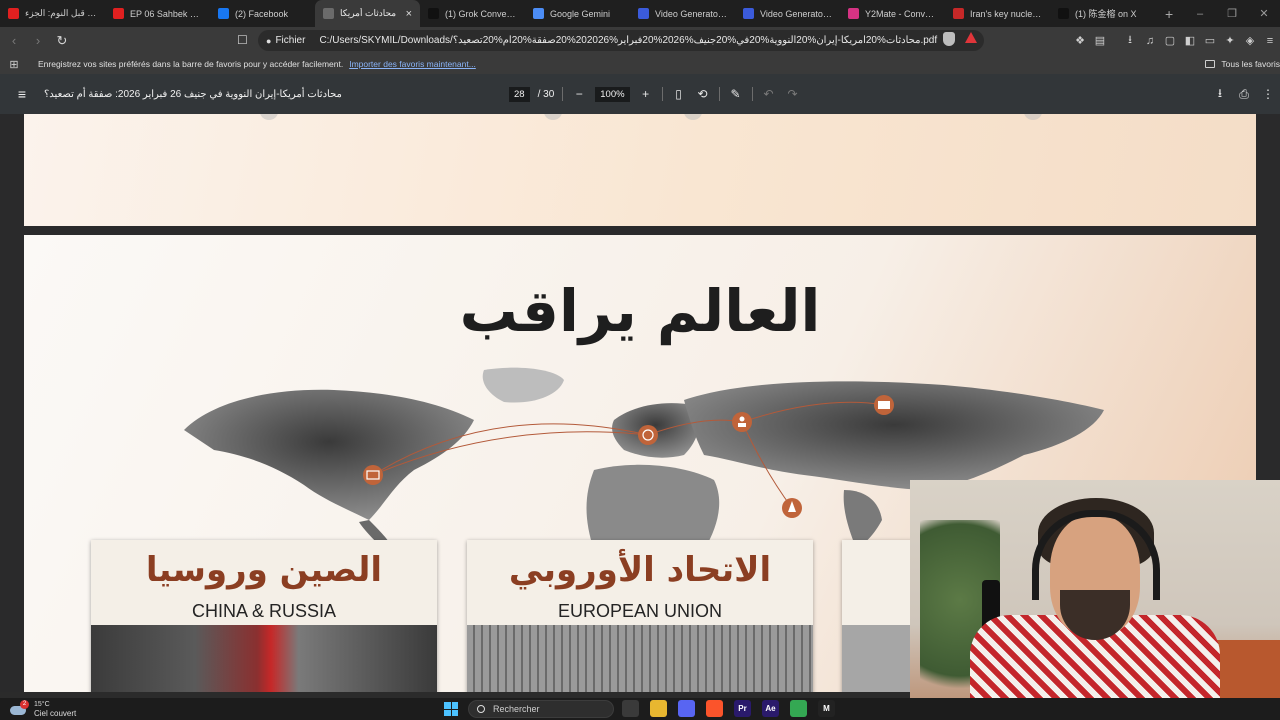 This screenshot has height=720, width=1280. Describe the element at coordinates (679, 94) in the screenshot. I see `fit-page-icon: ▯` at that location.